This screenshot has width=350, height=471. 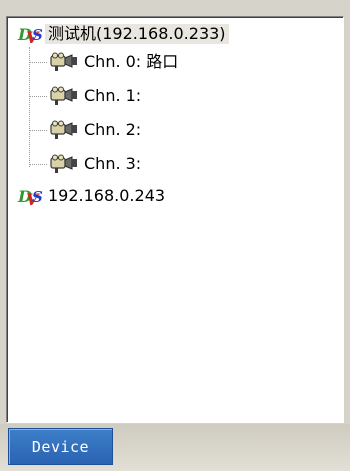 I want to click on tree-node-device-233: D V S 测试机(192.168.0.233), so click(x=123, y=34).